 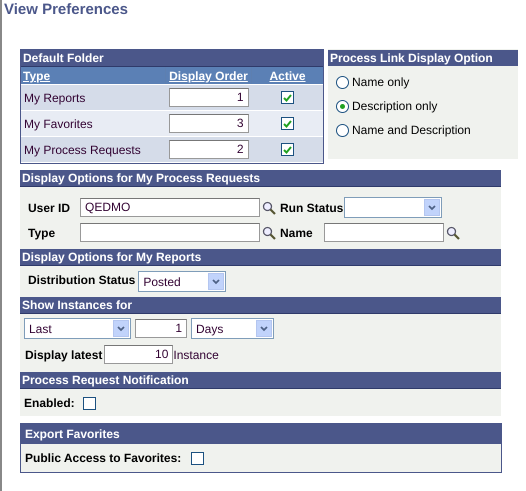 What do you see at coordinates (208, 75) in the screenshot?
I see `column-header-link: Display Order` at bounding box center [208, 75].